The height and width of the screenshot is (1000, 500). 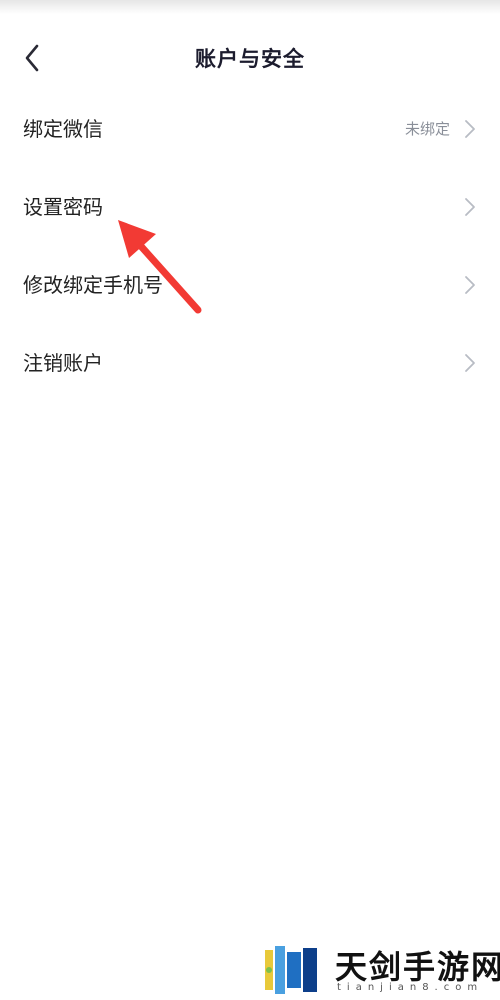 What do you see at coordinates (410, 987) in the screenshot?
I see `watermark-domain: tianjian8.com` at bounding box center [410, 987].